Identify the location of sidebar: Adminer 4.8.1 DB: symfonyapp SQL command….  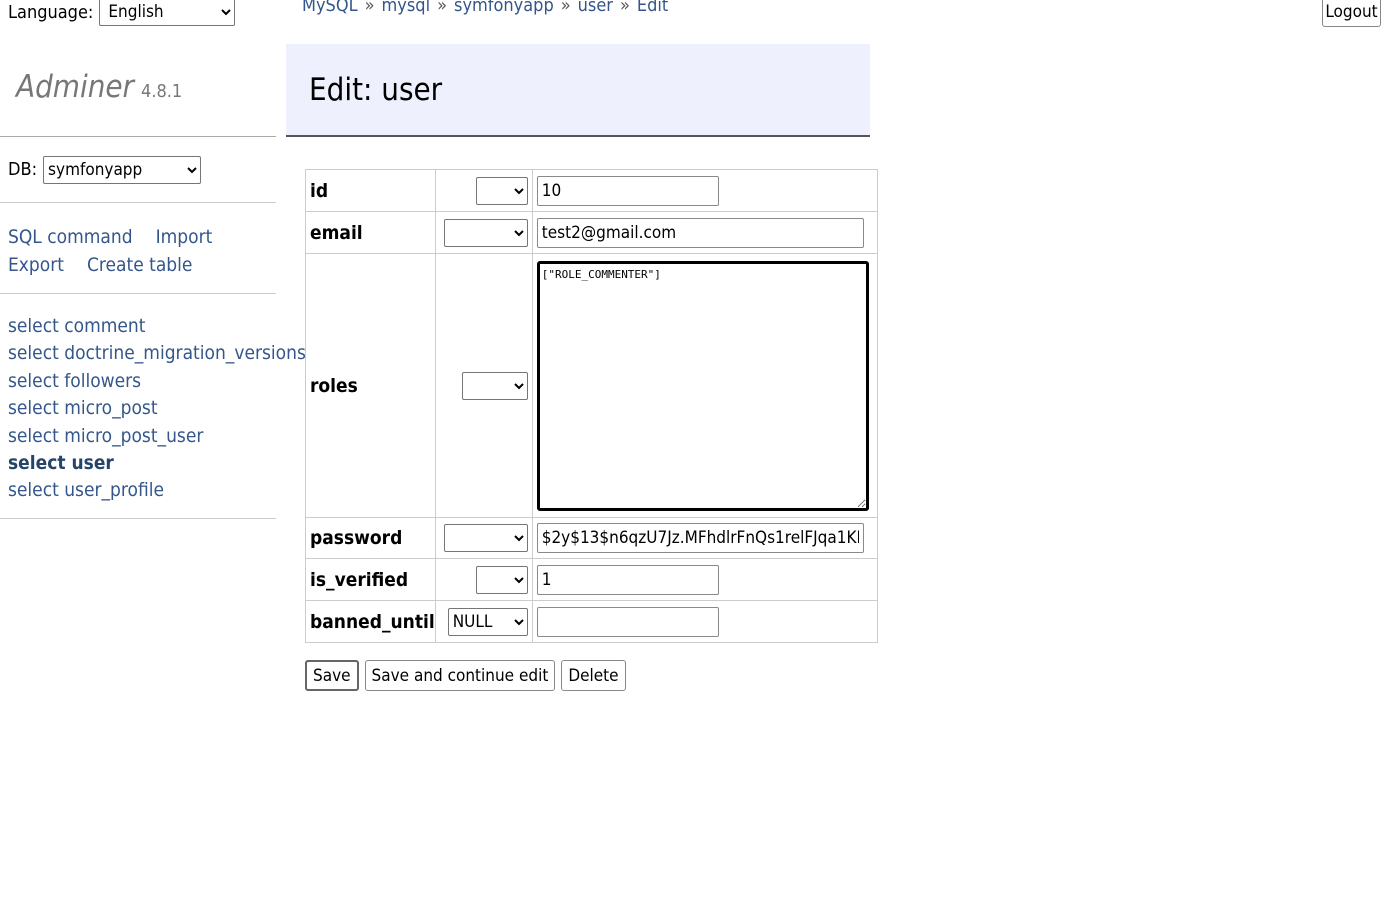
(153, 278).